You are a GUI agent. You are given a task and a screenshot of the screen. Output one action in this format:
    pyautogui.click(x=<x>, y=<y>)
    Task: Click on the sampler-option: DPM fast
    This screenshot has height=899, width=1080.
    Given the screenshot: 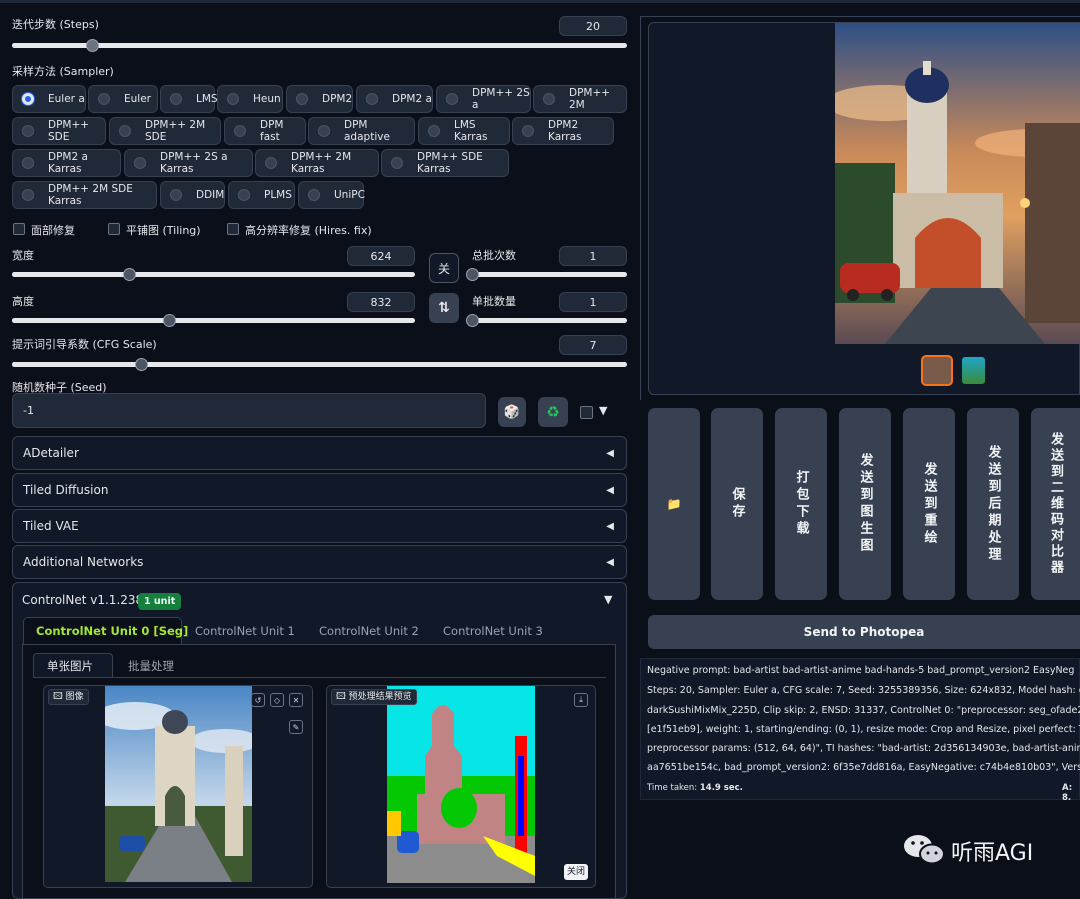 What is the action you would take?
    pyautogui.click(x=265, y=131)
    